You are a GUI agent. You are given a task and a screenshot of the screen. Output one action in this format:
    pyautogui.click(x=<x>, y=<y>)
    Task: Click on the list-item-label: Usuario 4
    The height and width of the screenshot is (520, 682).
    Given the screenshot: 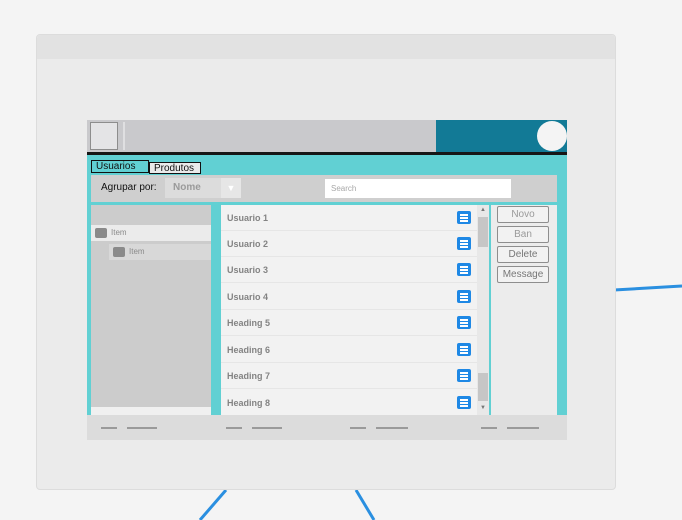 What is the action you would take?
    pyautogui.click(x=248, y=297)
    